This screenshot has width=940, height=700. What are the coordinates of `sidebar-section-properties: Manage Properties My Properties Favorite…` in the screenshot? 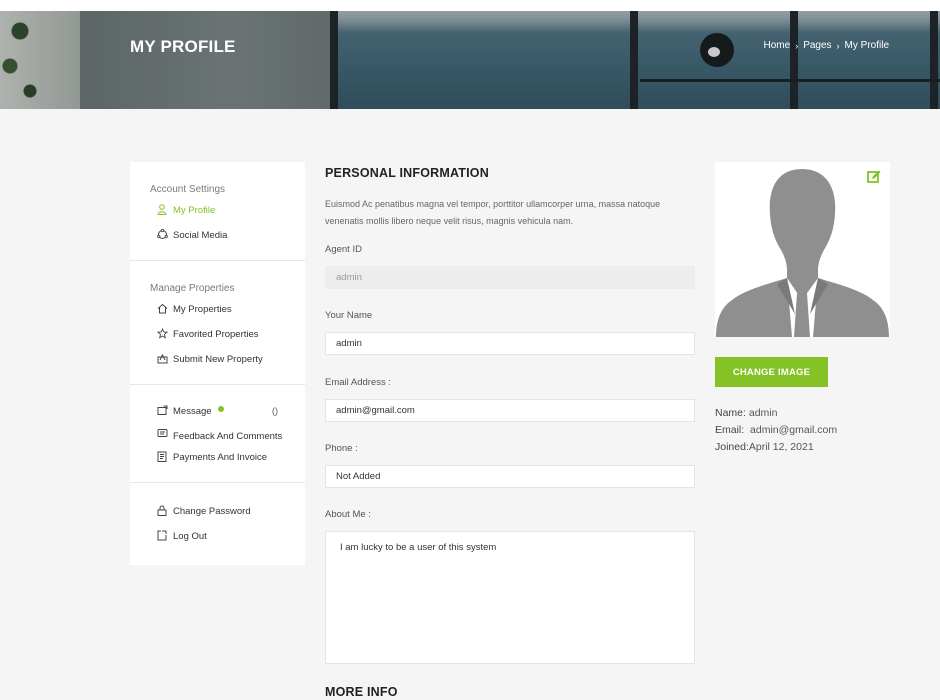 It's located at (217, 323).